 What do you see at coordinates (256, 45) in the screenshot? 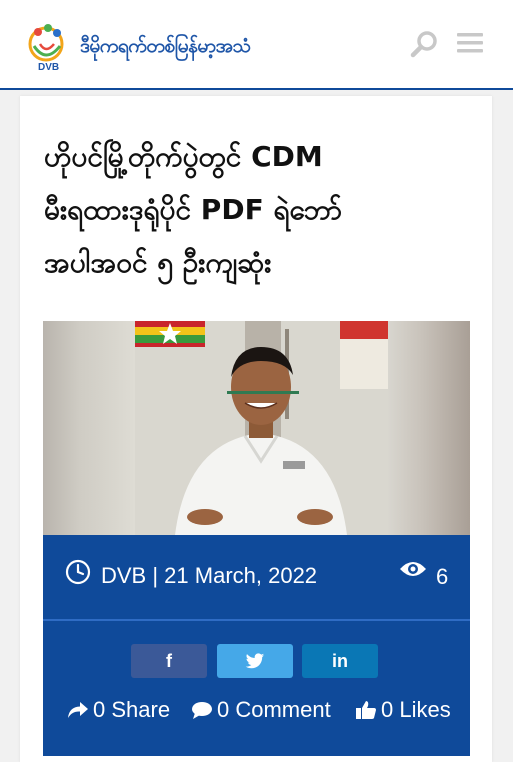
I see `site-header: DVB ဒီမိုကရက်တစ်မြန်မာ့အသံ` at bounding box center [256, 45].